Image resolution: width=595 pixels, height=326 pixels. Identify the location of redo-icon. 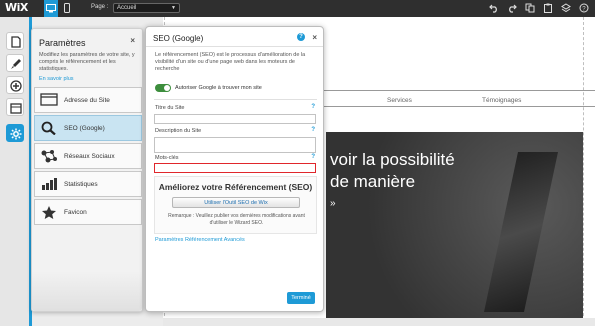
(512, 8).